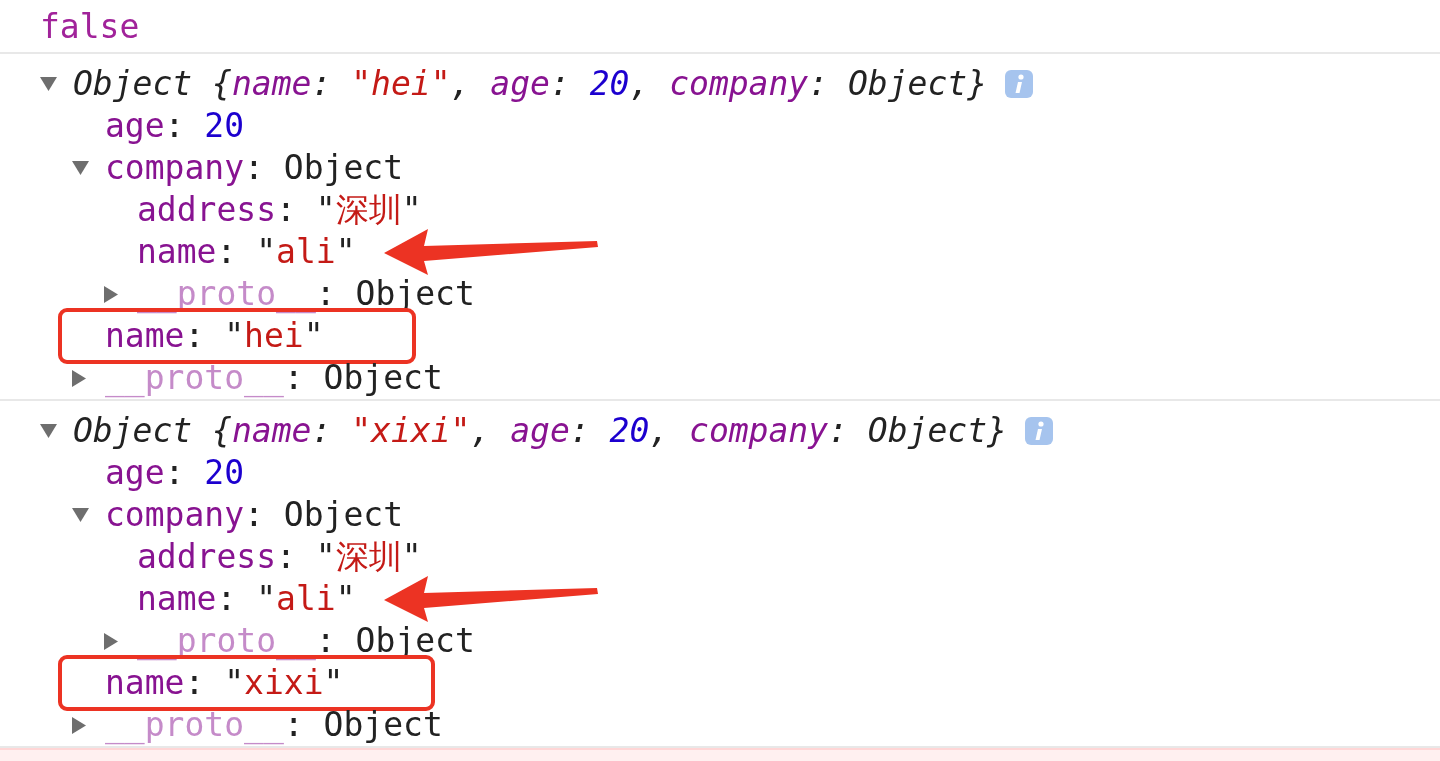 The image size is (1440, 761). I want to click on console-line-text: name: "hei", so click(214, 336).